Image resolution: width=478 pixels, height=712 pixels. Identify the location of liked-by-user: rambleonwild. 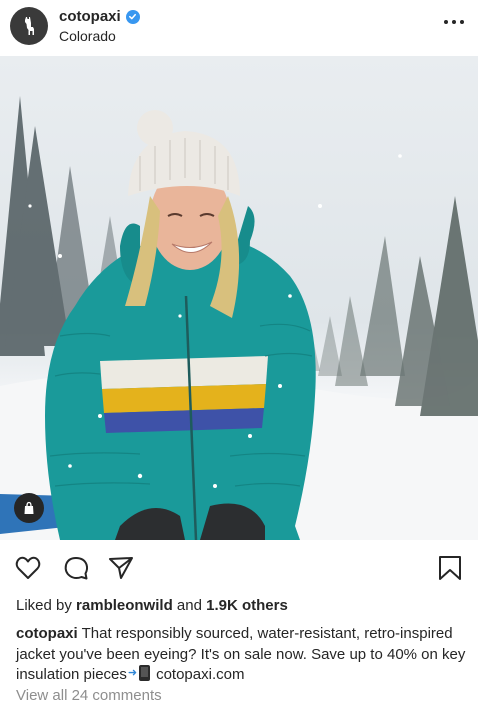
(124, 605).